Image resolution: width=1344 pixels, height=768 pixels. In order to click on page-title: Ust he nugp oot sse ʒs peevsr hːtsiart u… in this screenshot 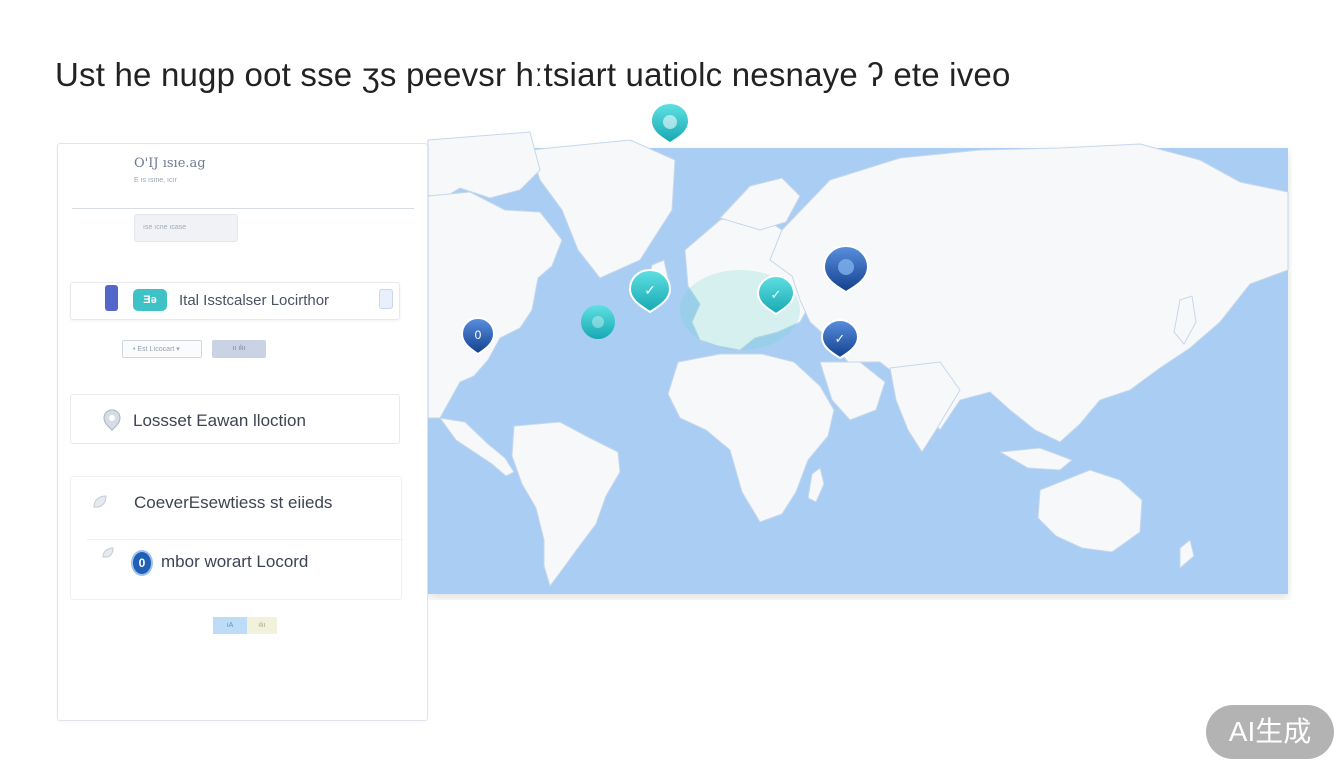, I will do `click(533, 74)`.